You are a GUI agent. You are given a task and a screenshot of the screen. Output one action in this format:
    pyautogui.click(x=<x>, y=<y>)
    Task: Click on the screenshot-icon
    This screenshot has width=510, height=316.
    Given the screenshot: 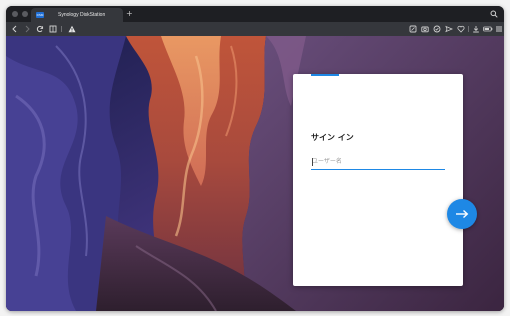 What is the action you would take?
    pyautogui.click(x=413, y=29)
    